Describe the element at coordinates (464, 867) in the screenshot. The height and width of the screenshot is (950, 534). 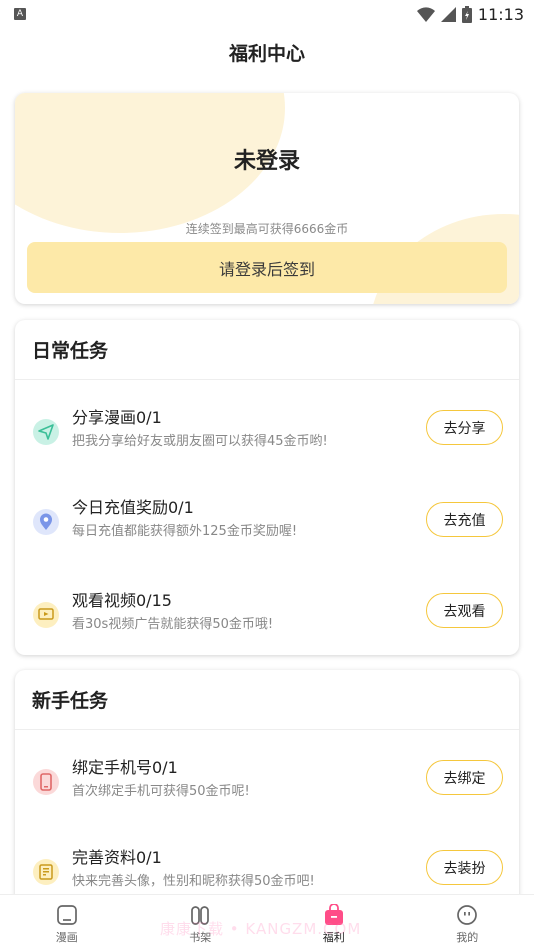
I see `dress-up-button: 去装扮` at that location.